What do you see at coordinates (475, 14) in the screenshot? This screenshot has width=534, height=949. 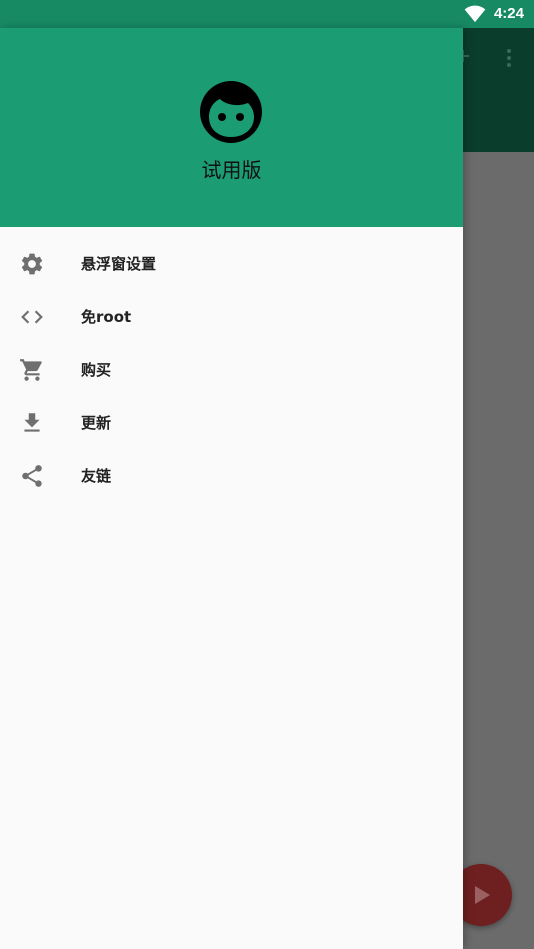 I see `wifi-icon` at bounding box center [475, 14].